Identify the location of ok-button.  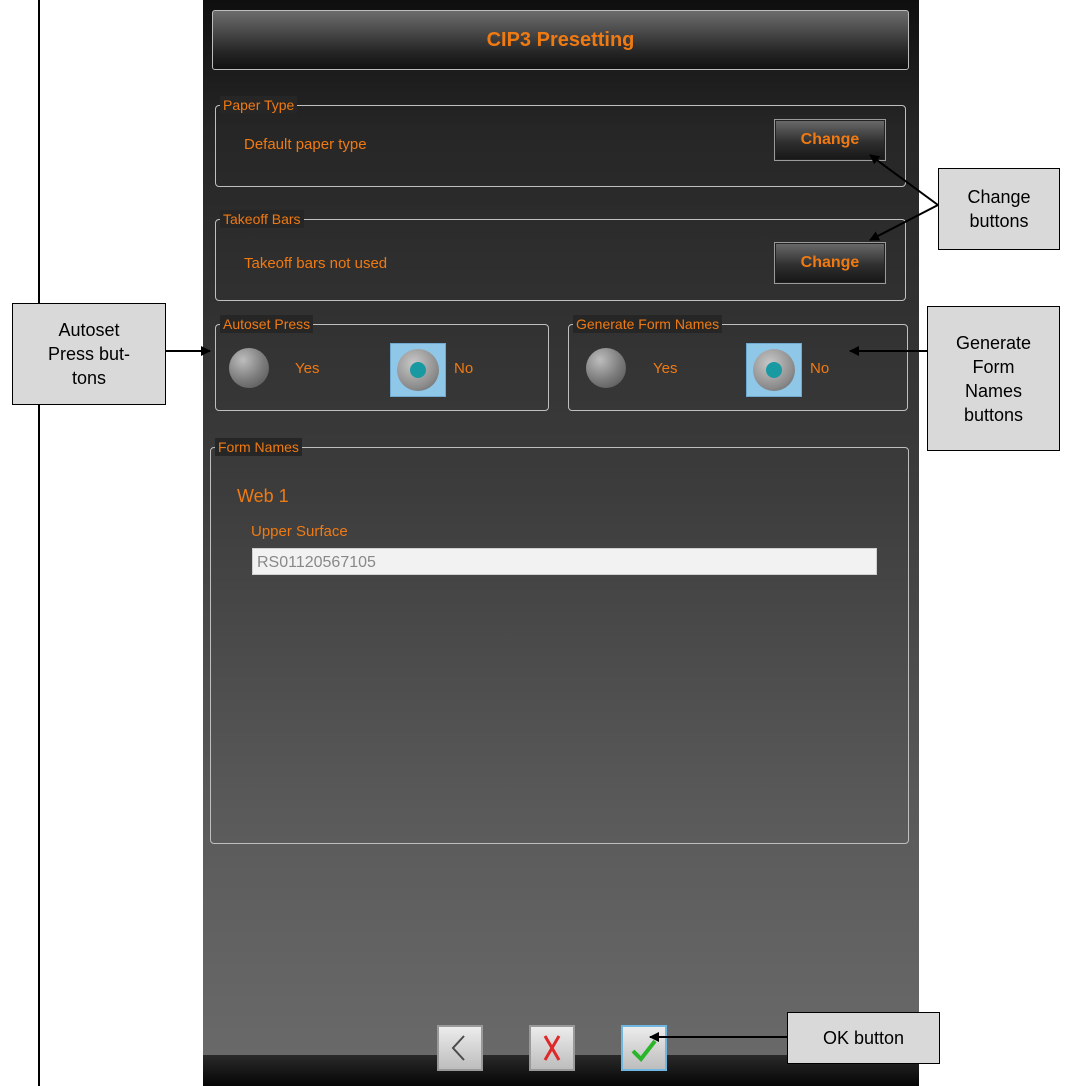
(644, 1048).